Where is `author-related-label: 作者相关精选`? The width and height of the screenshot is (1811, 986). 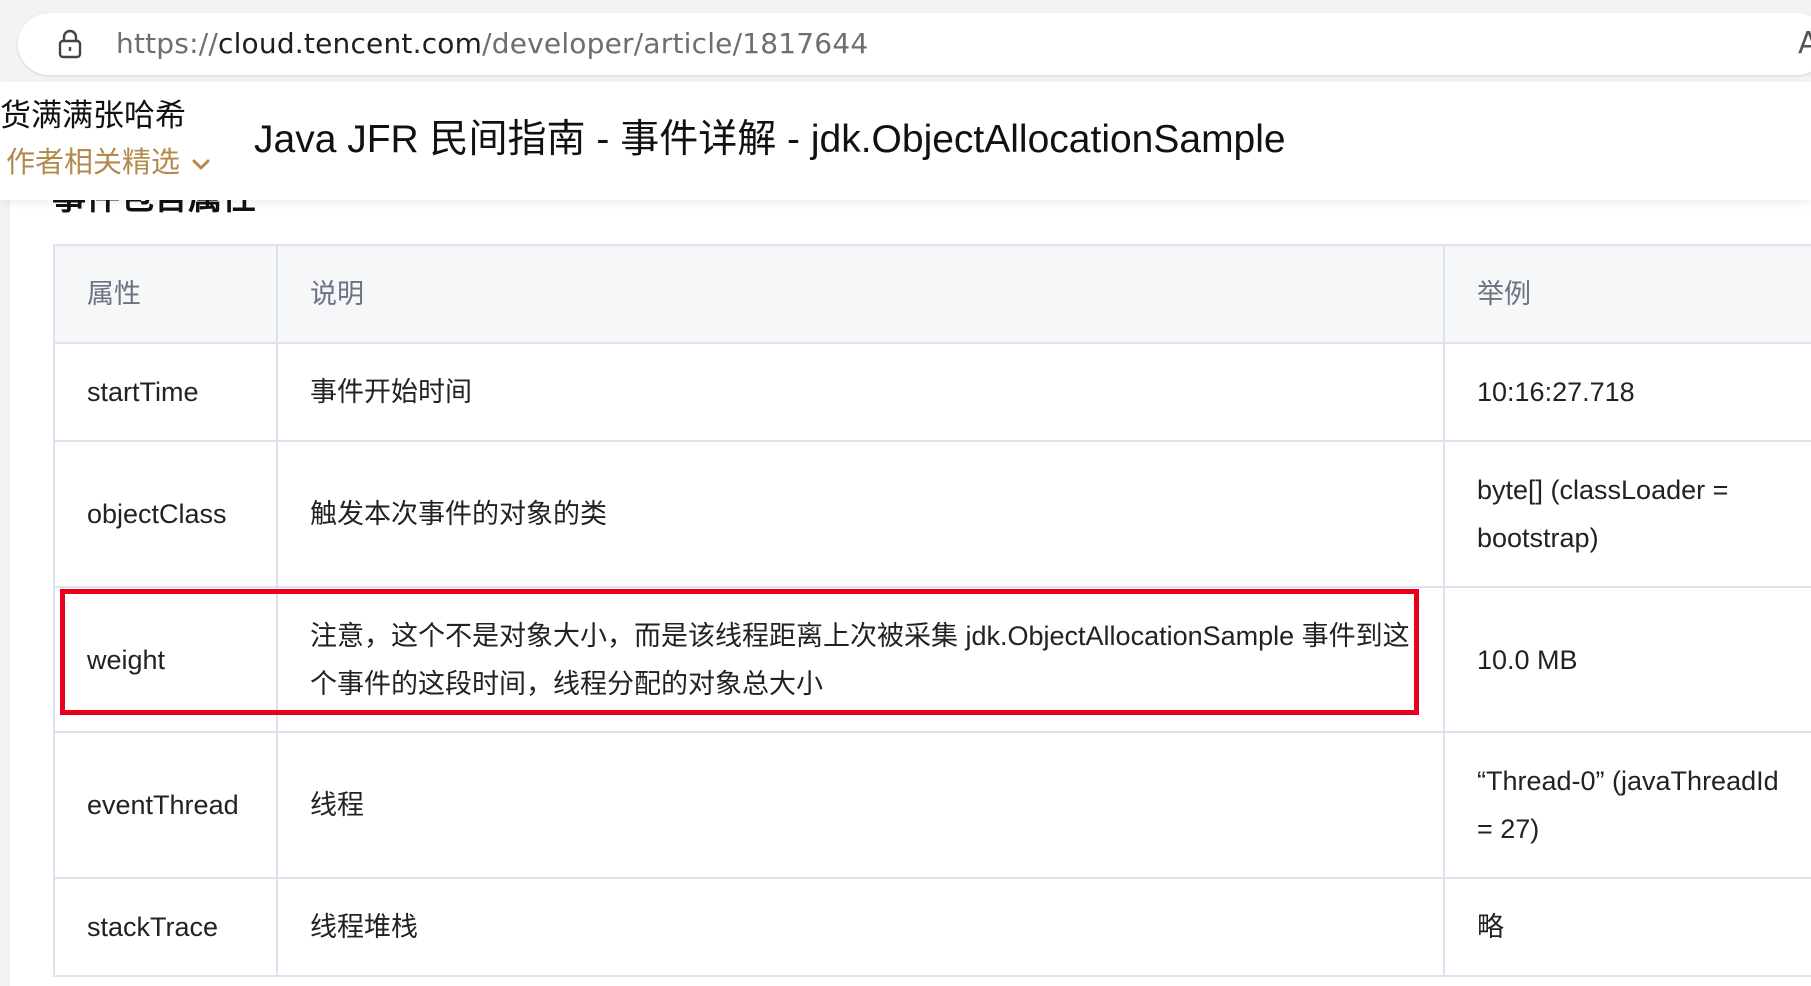
author-related-label: 作者相关精选 is located at coordinates (93, 162).